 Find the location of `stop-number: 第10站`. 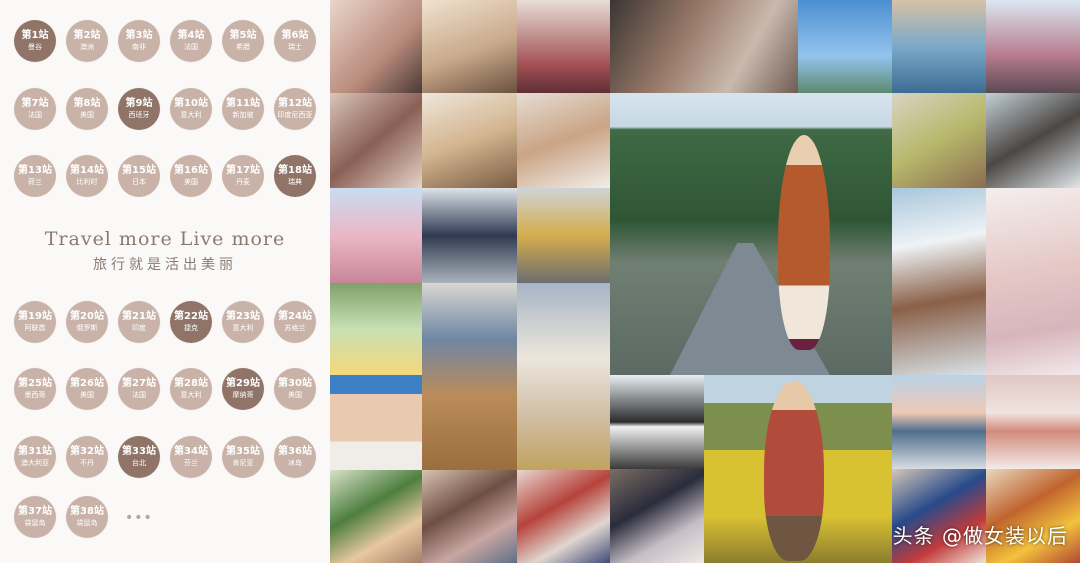

stop-number: 第10站 is located at coordinates (191, 103).